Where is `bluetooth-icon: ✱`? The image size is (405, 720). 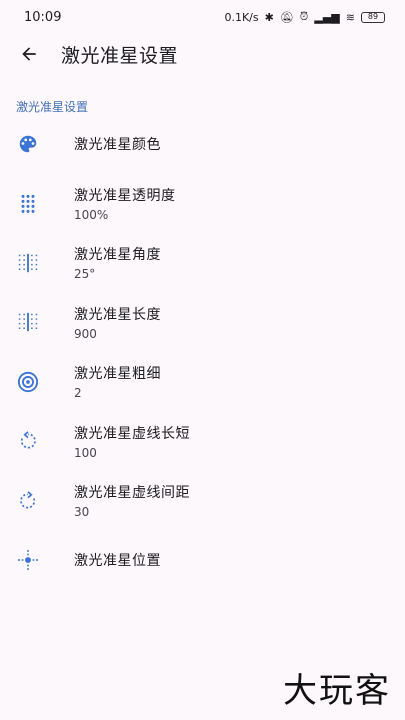
bluetooth-icon: ✱ is located at coordinates (269, 17).